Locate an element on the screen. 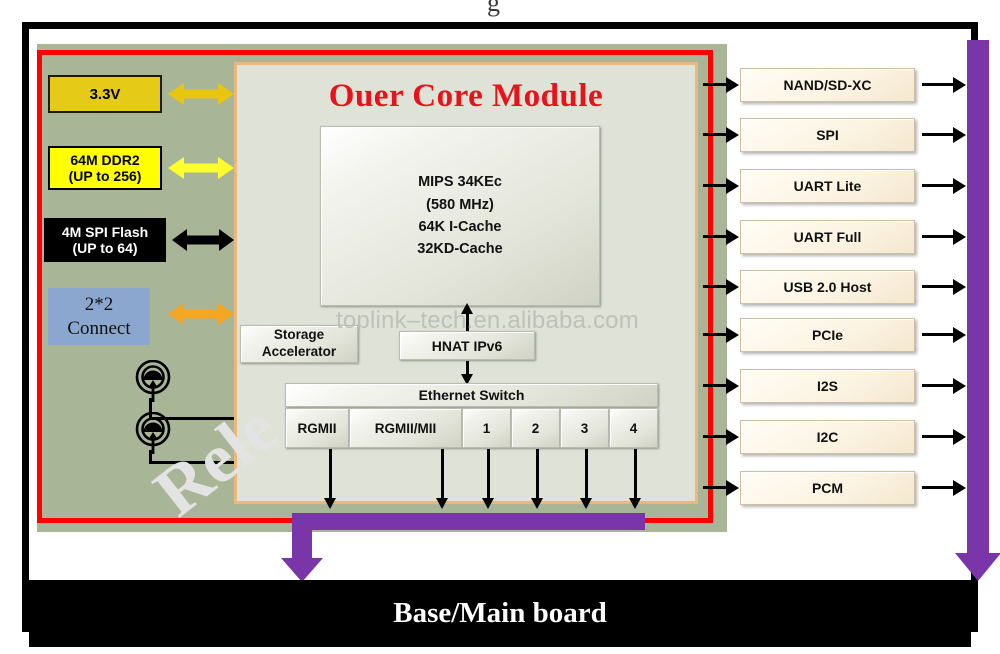 The image size is (1000, 654). peripheral-uart-lite-label: UART Lite is located at coordinates (827, 186).